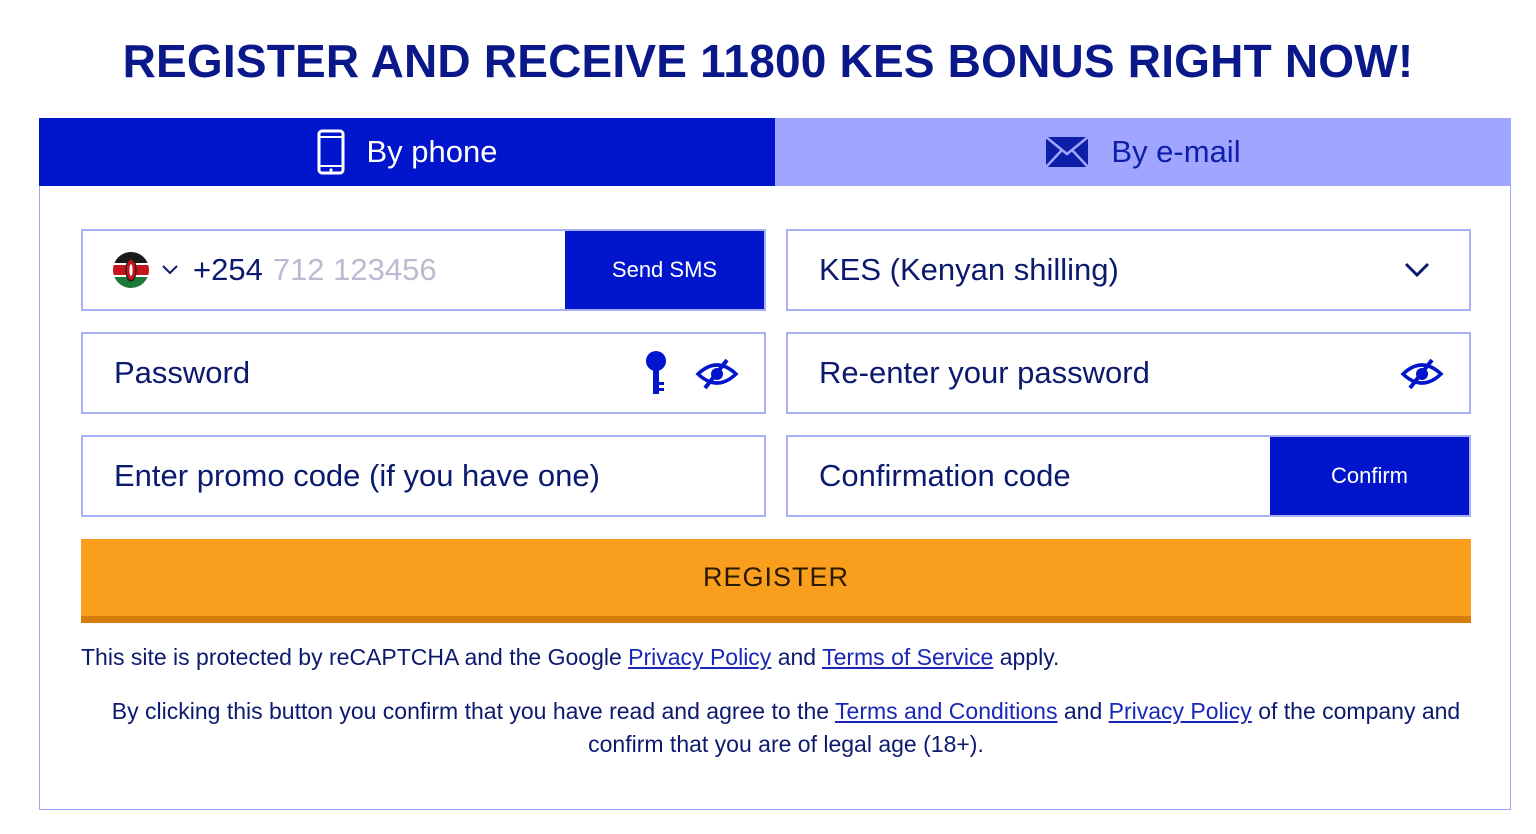 This screenshot has height=834, width=1536. Describe the element at coordinates (1128, 476) in the screenshot. I see `confirmation-code-field: Confirmation code Confirm` at that location.